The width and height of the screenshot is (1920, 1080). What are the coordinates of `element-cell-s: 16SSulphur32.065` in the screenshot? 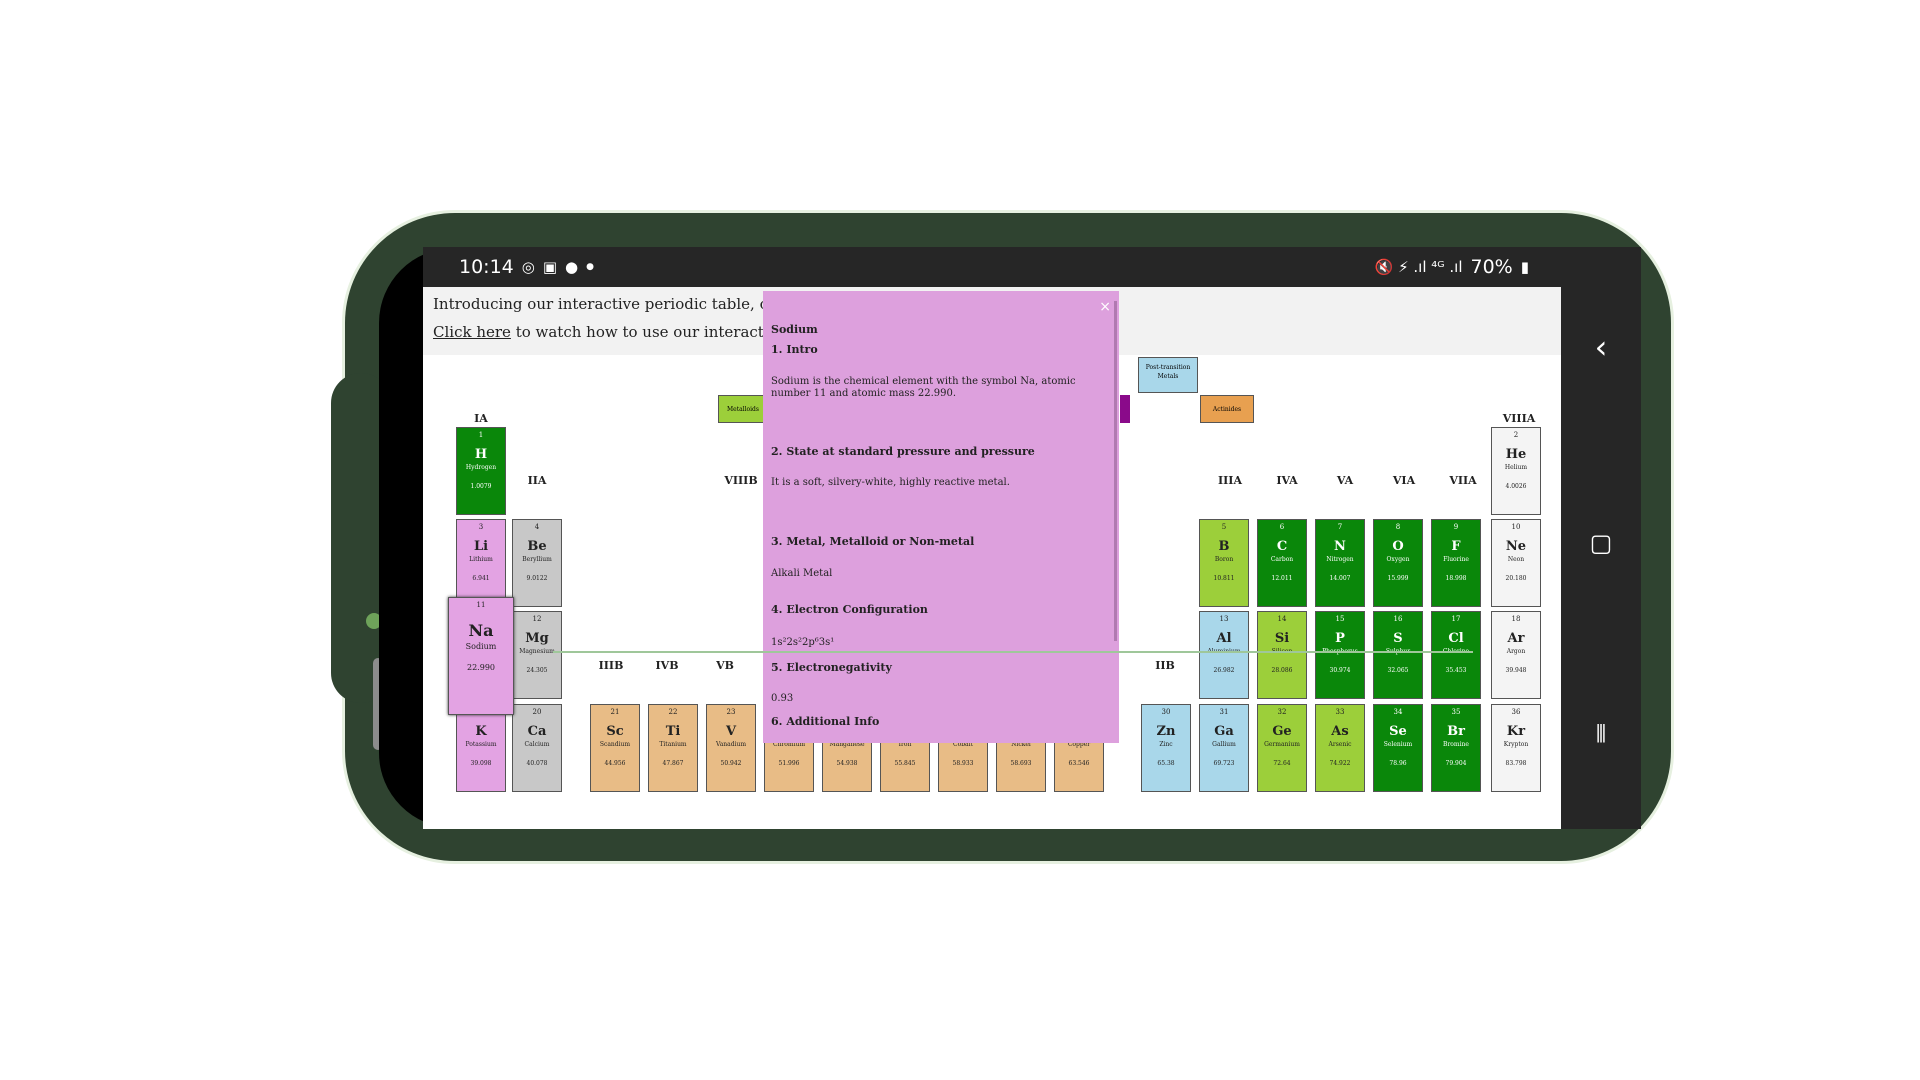 It's located at (1398, 655).